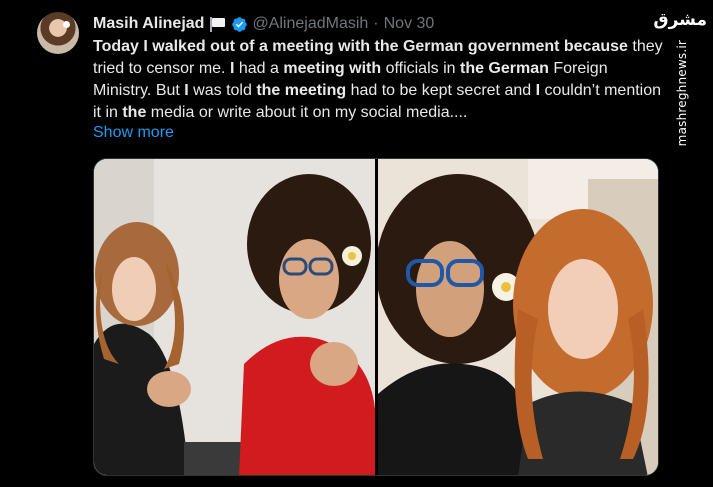 This screenshot has height=487, width=713. I want to click on tweet-date: Nov 30, so click(409, 24).